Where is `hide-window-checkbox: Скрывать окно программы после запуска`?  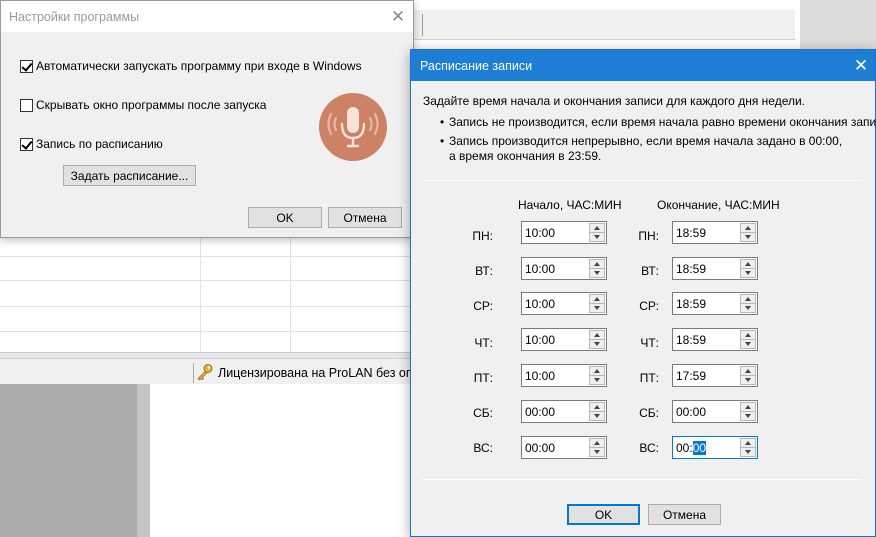 hide-window-checkbox: Скрывать окно программы после запуска is located at coordinates (143, 105).